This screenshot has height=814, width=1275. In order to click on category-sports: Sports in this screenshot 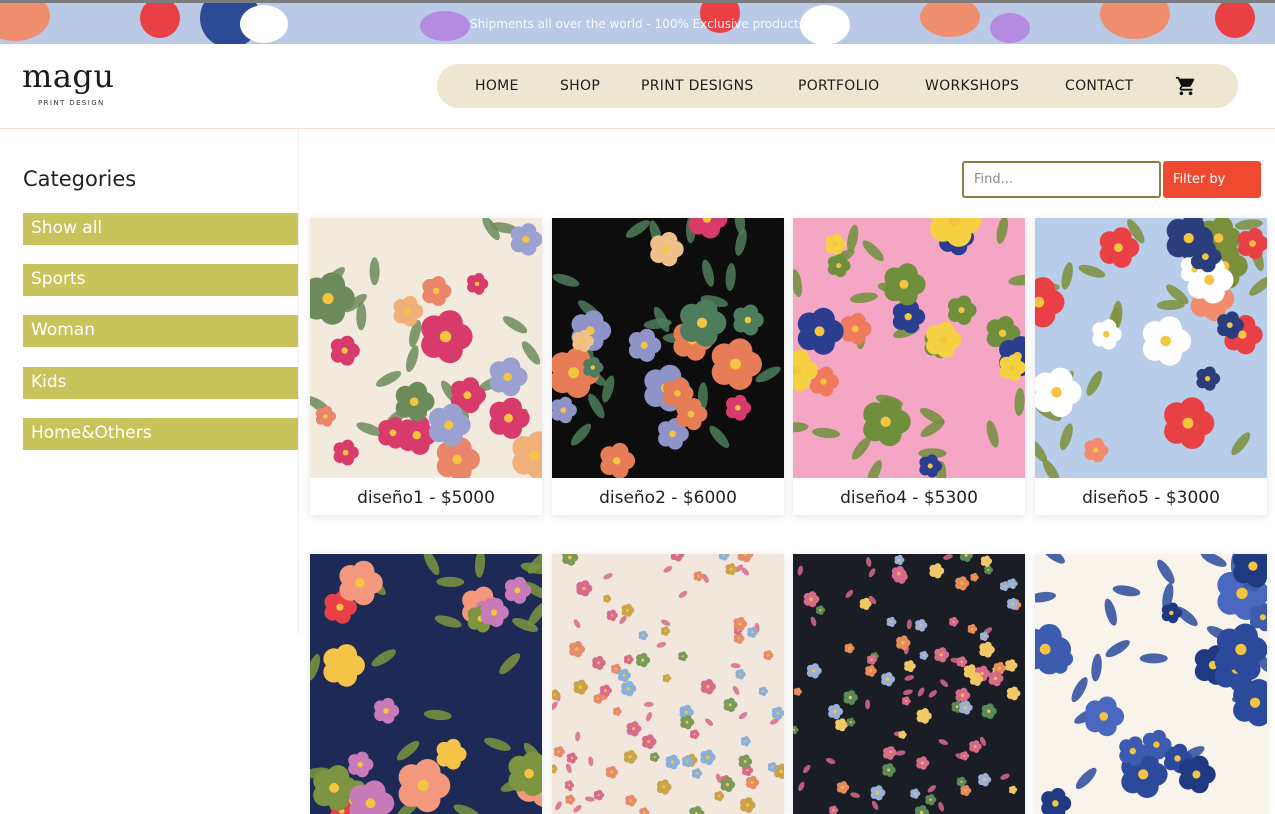, I will do `click(160, 280)`.